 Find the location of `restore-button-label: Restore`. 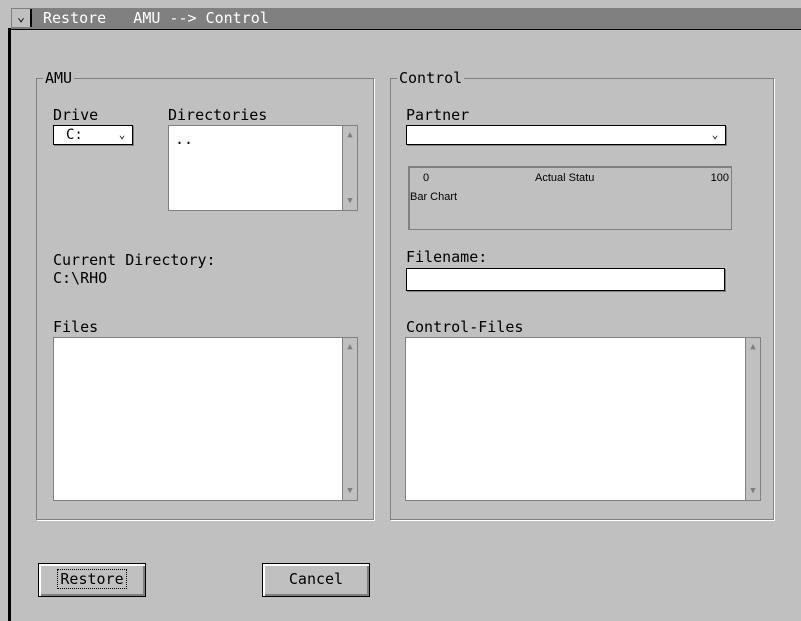

restore-button-label: Restore is located at coordinates (92, 579).